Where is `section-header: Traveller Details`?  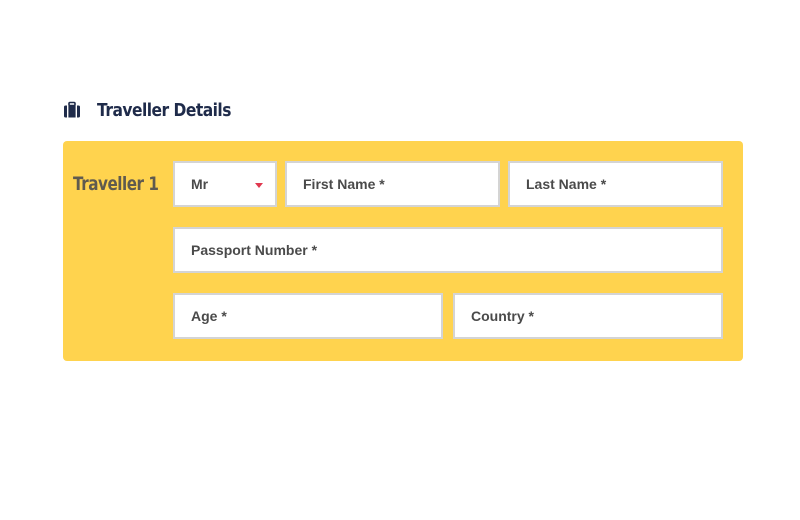 section-header: Traveller Details is located at coordinates (158, 110).